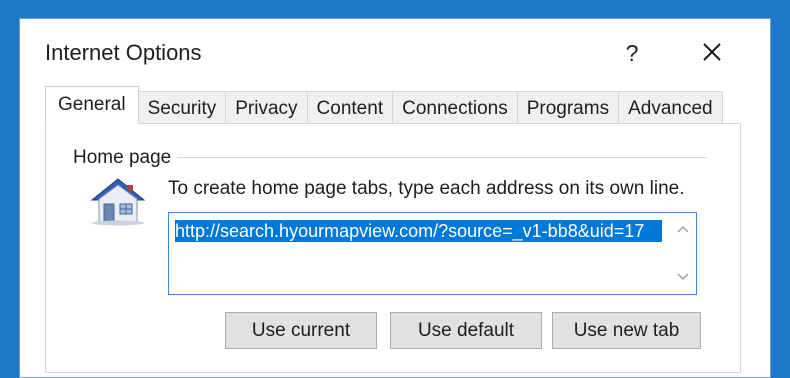 The height and width of the screenshot is (378, 790). I want to click on help-button: ?, so click(632, 53).